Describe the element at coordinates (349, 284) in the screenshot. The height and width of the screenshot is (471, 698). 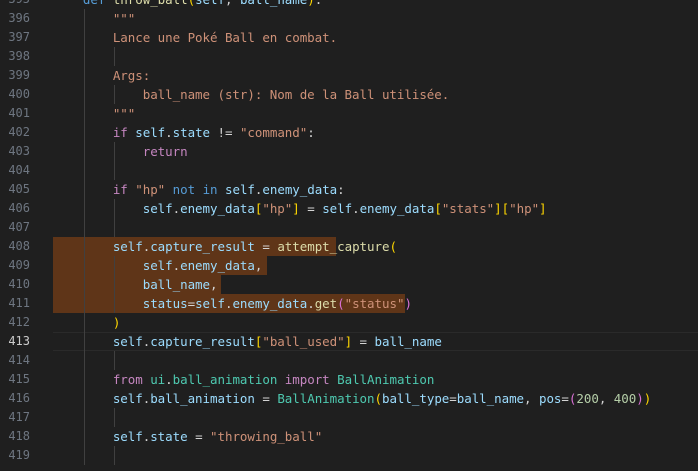
I see `code-line: 410 ball_name,` at that location.